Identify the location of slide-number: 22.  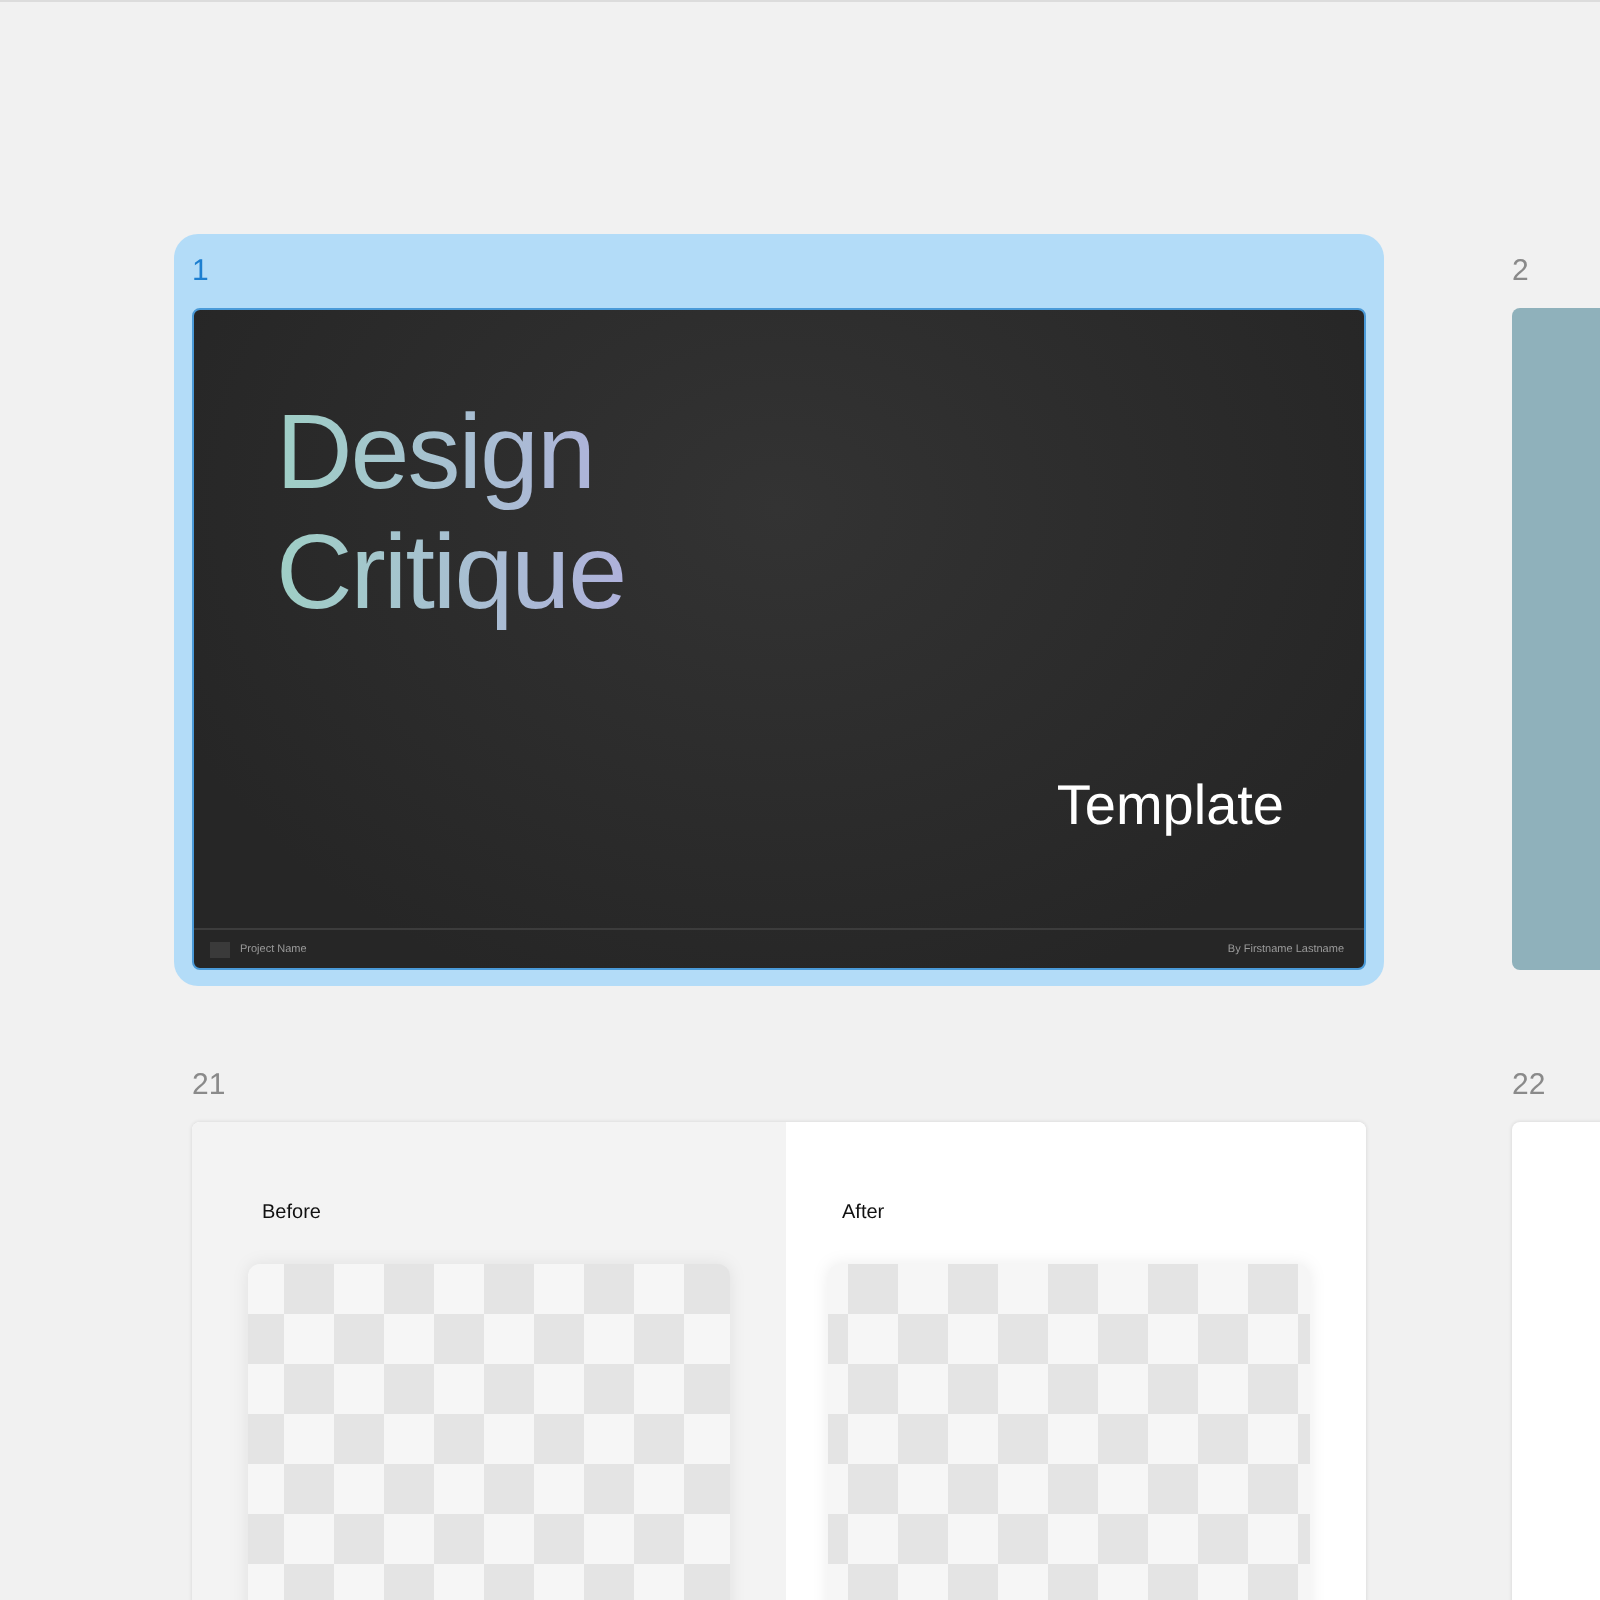
(1530, 1086).